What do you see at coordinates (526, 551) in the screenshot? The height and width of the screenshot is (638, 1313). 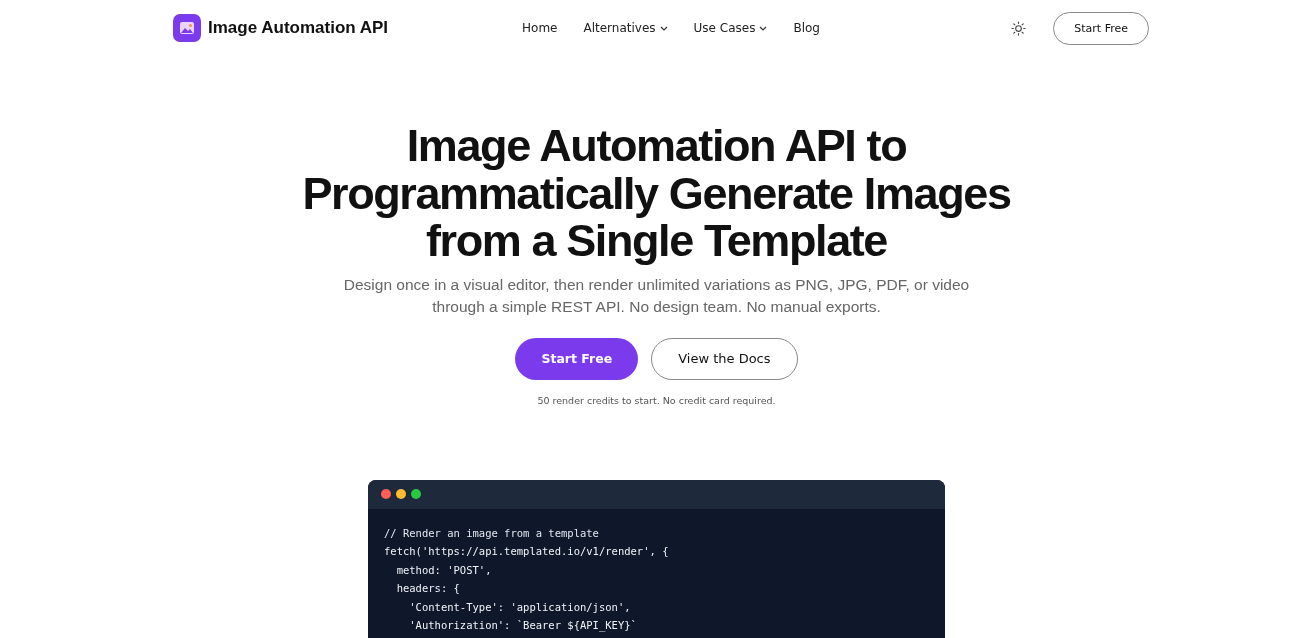 I see `code-line: fetch('https://api.templated.io/v1/render', {` at bounding box center [526, 551].